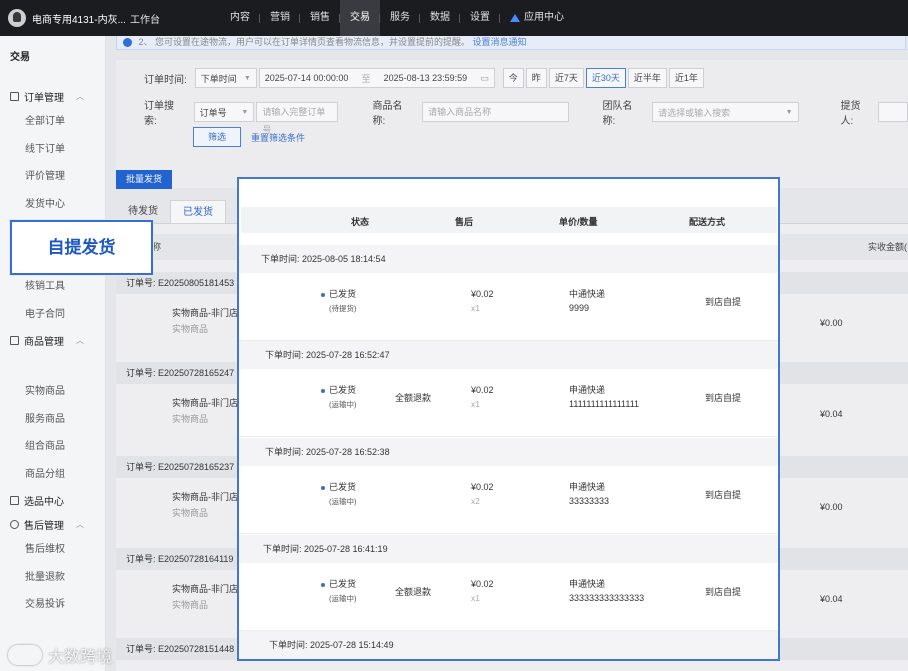 Image resolution: width=908 pixels, height=671 pixels. I want to click on quick-range-group: 今昨近7天 近30天 近半年 近1年, so click(604, 78).